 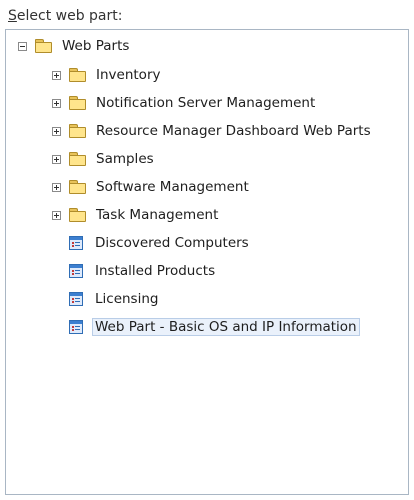 What do you see at coordinates (226, 327) in the screenshot?
I see `tree-node-label-selected: Web Part - Basic OS and IP Information` at bounding box center [226, 327].